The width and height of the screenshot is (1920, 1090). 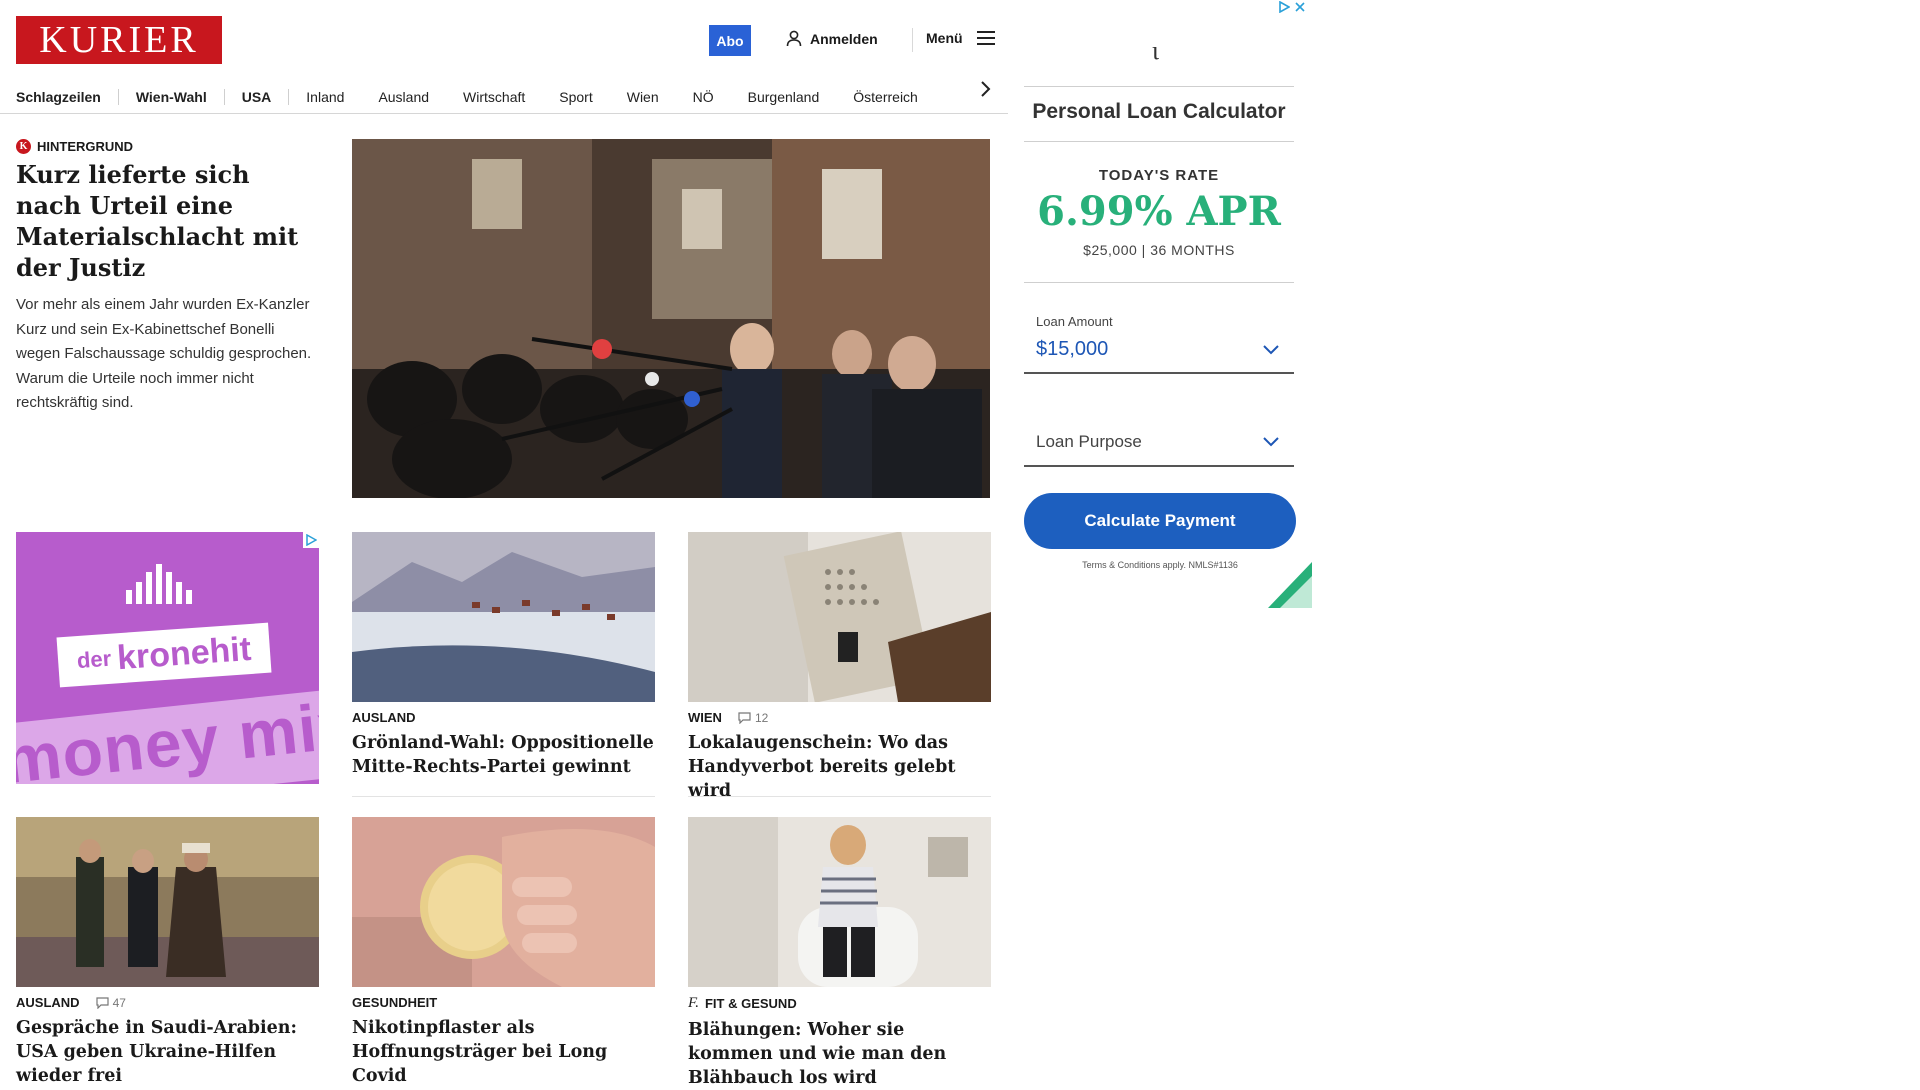 What do you see at coordinates (171, 97) in the screenshot?
I see `nav-item-wien-wahl: Wien-Wahl` at bounding box center [171, 97].